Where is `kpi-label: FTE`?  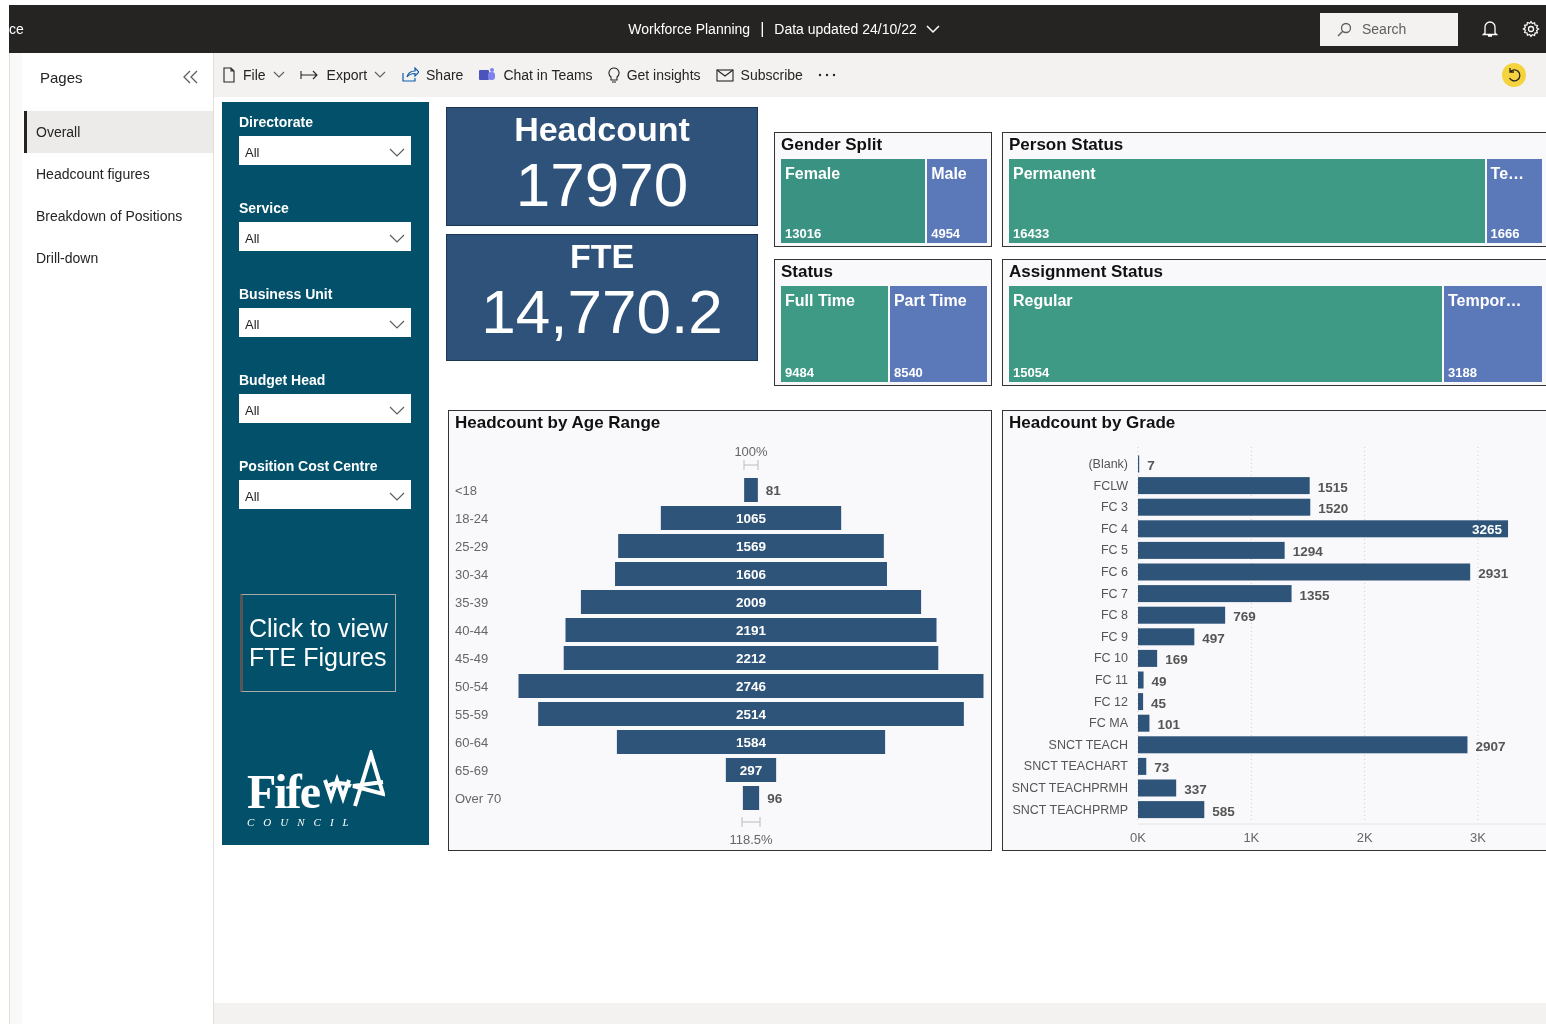 kpi-label: FTE is located at coordinates (602, 256).